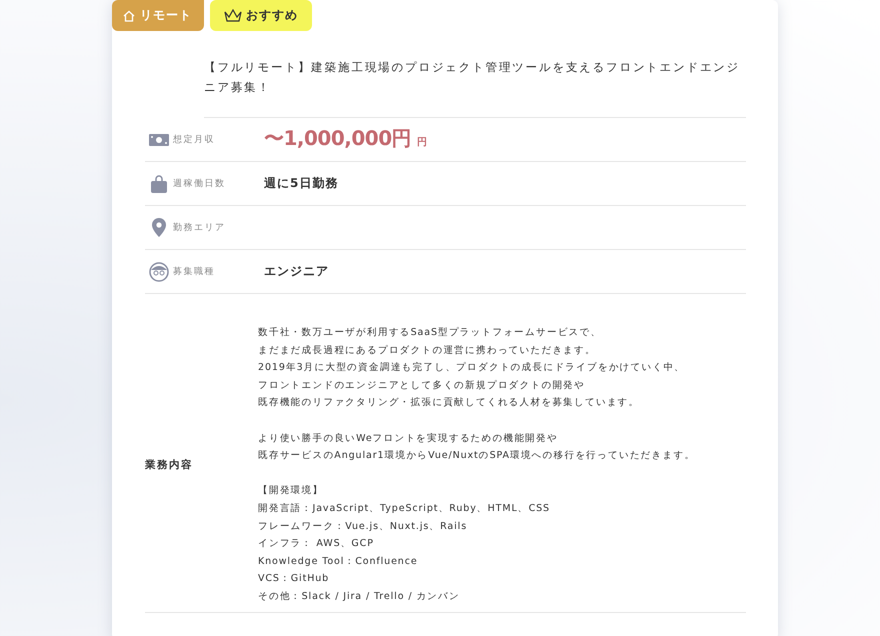  Describe the element at coordinates (296, 271) in the screenshot. I see `info-value: エンジニア` at that location.